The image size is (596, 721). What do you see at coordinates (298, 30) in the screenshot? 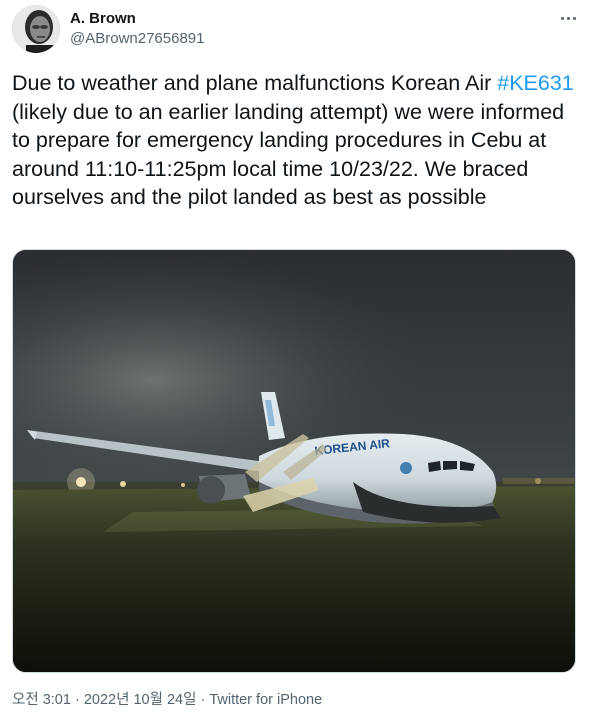
I see `tweet-header: A. Brown @ABrown27656891` at bounding box center [298, 30].